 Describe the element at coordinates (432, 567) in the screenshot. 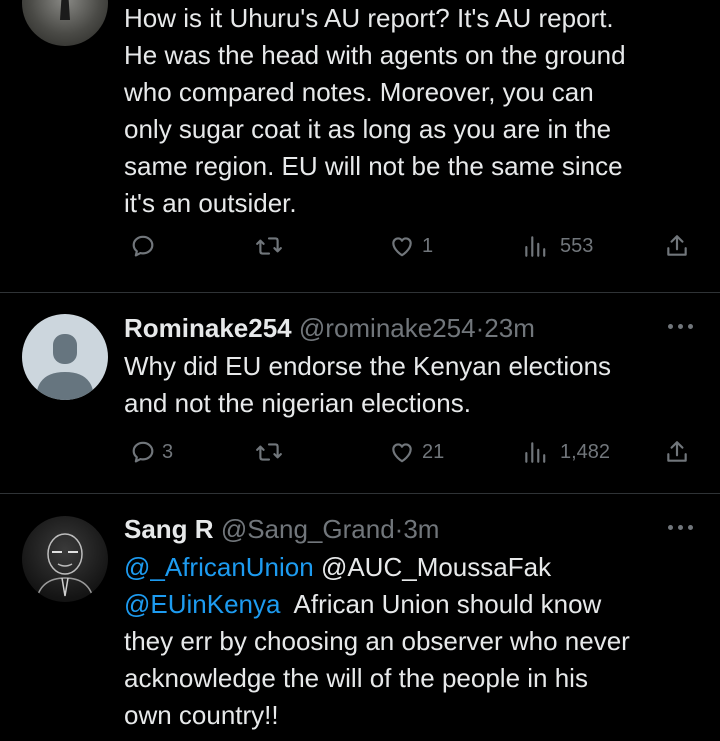

I see `tweet-text-segment: @AUC_MoussaFak` at that location.